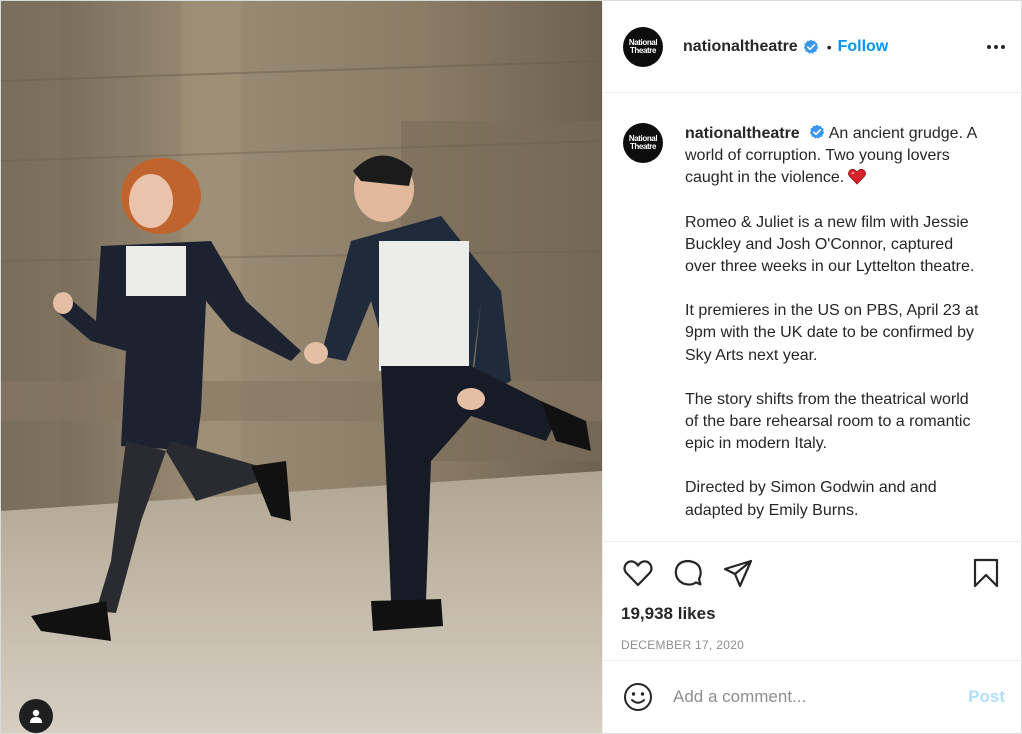  I want to click on account-avatar: National Theatre, so click(643, 46).